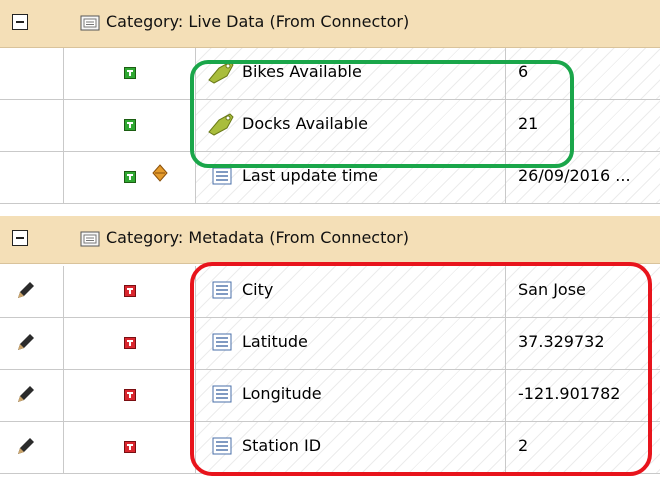  I want to click on property-row-docks-available: Docks Available 21, so click(330, 126).